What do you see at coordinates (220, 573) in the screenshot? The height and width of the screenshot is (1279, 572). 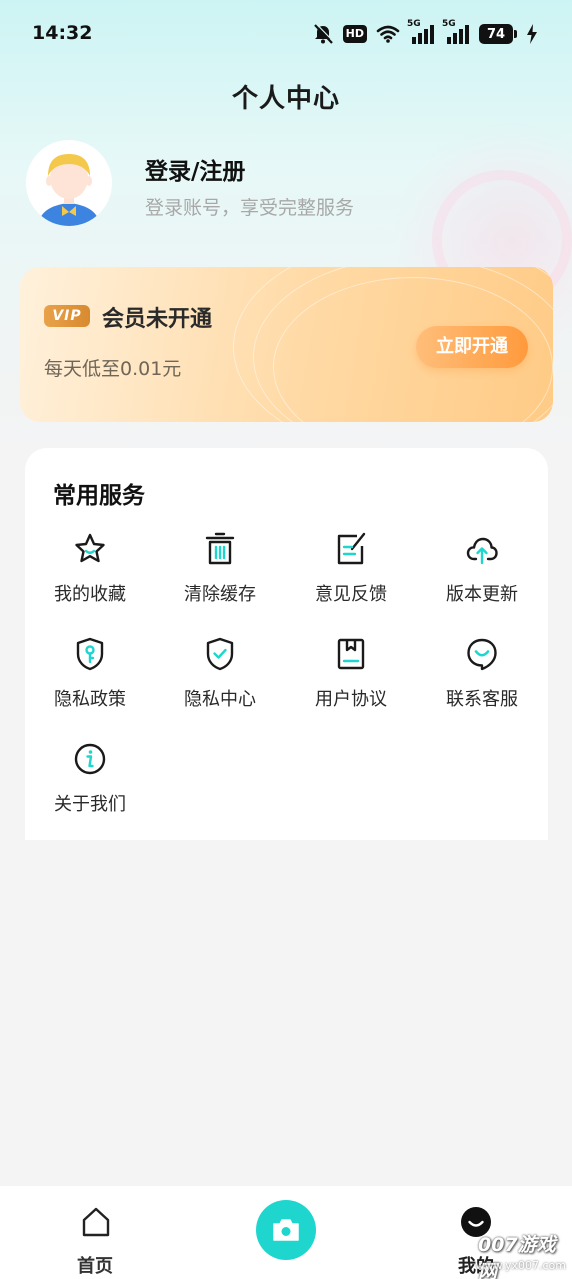 I see `service-clear-cache: 清除缓存` at bounding box center [220, 573].